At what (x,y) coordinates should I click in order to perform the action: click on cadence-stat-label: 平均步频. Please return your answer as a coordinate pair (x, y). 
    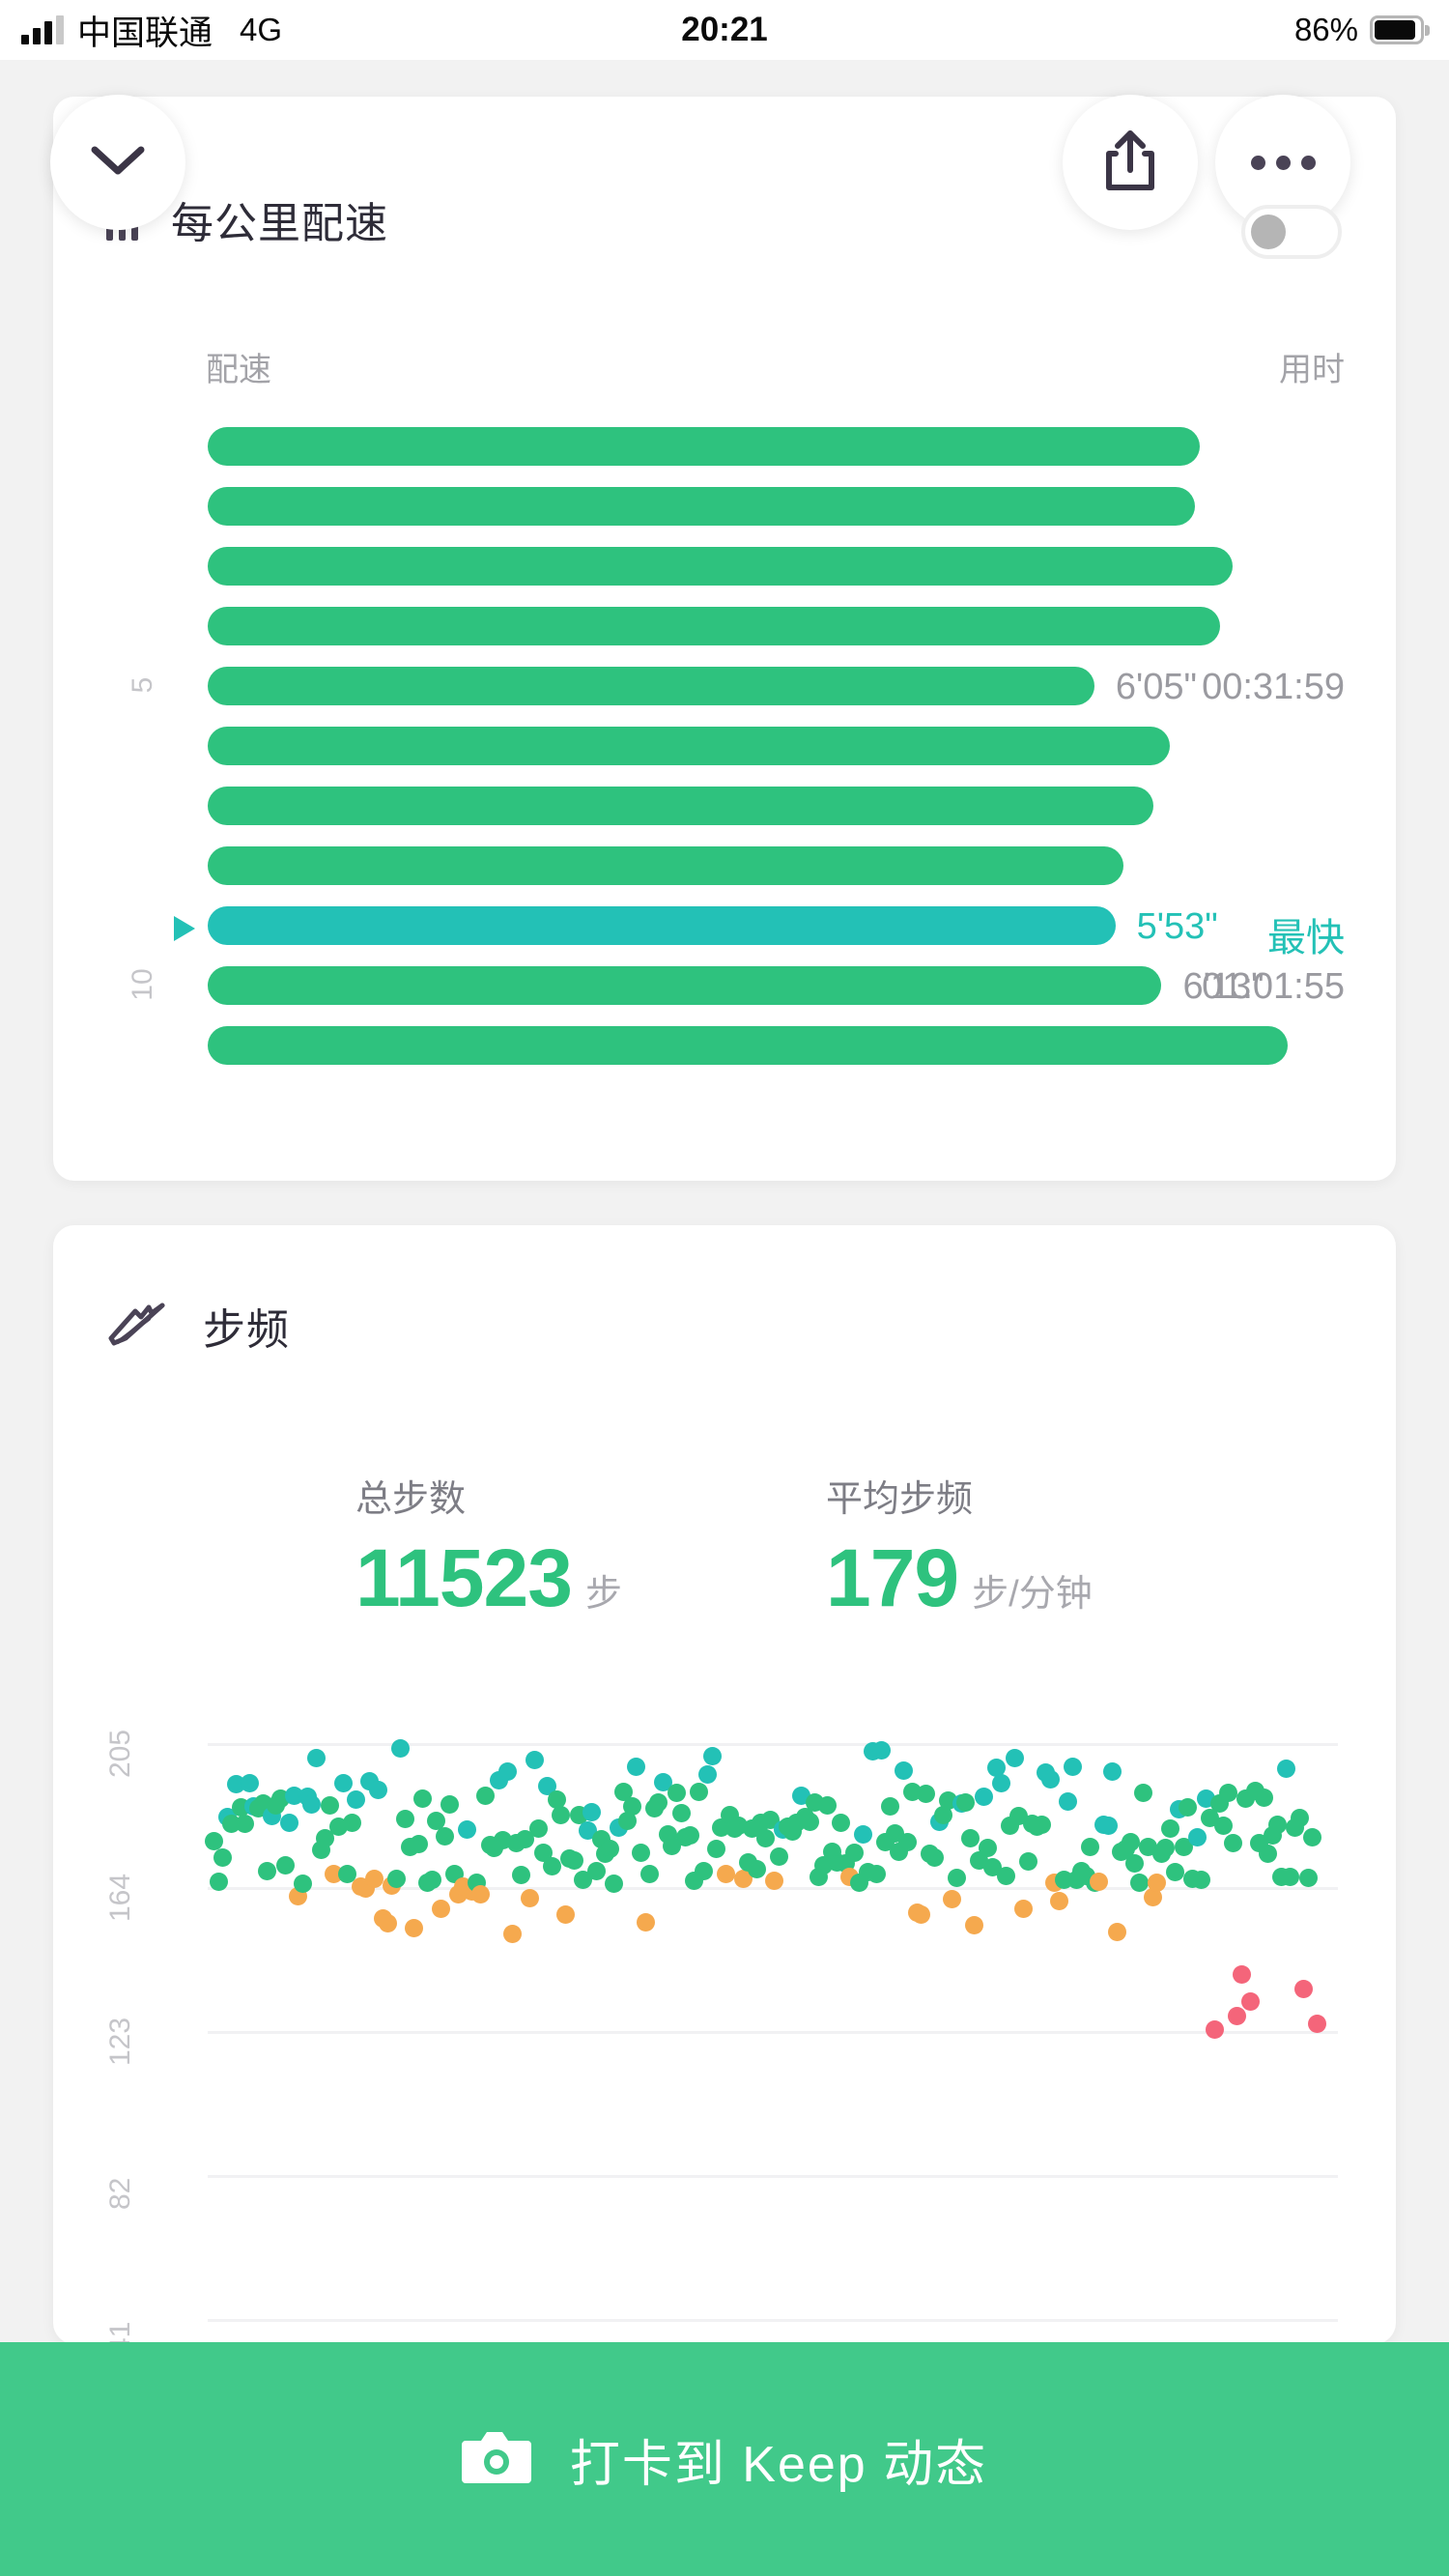
    Looking at the image, I should click on (900, 1500).